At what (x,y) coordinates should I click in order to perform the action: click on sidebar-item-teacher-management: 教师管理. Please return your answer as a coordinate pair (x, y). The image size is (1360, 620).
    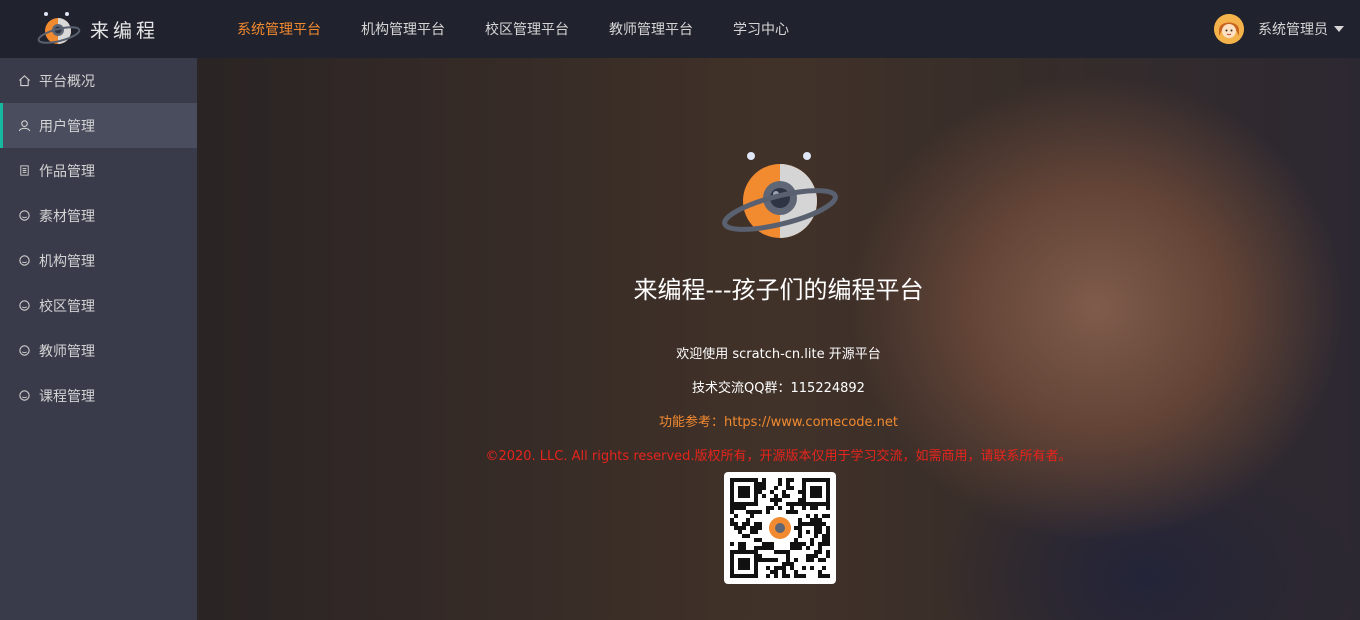
    Looking at the image, I should click on (98, 350).